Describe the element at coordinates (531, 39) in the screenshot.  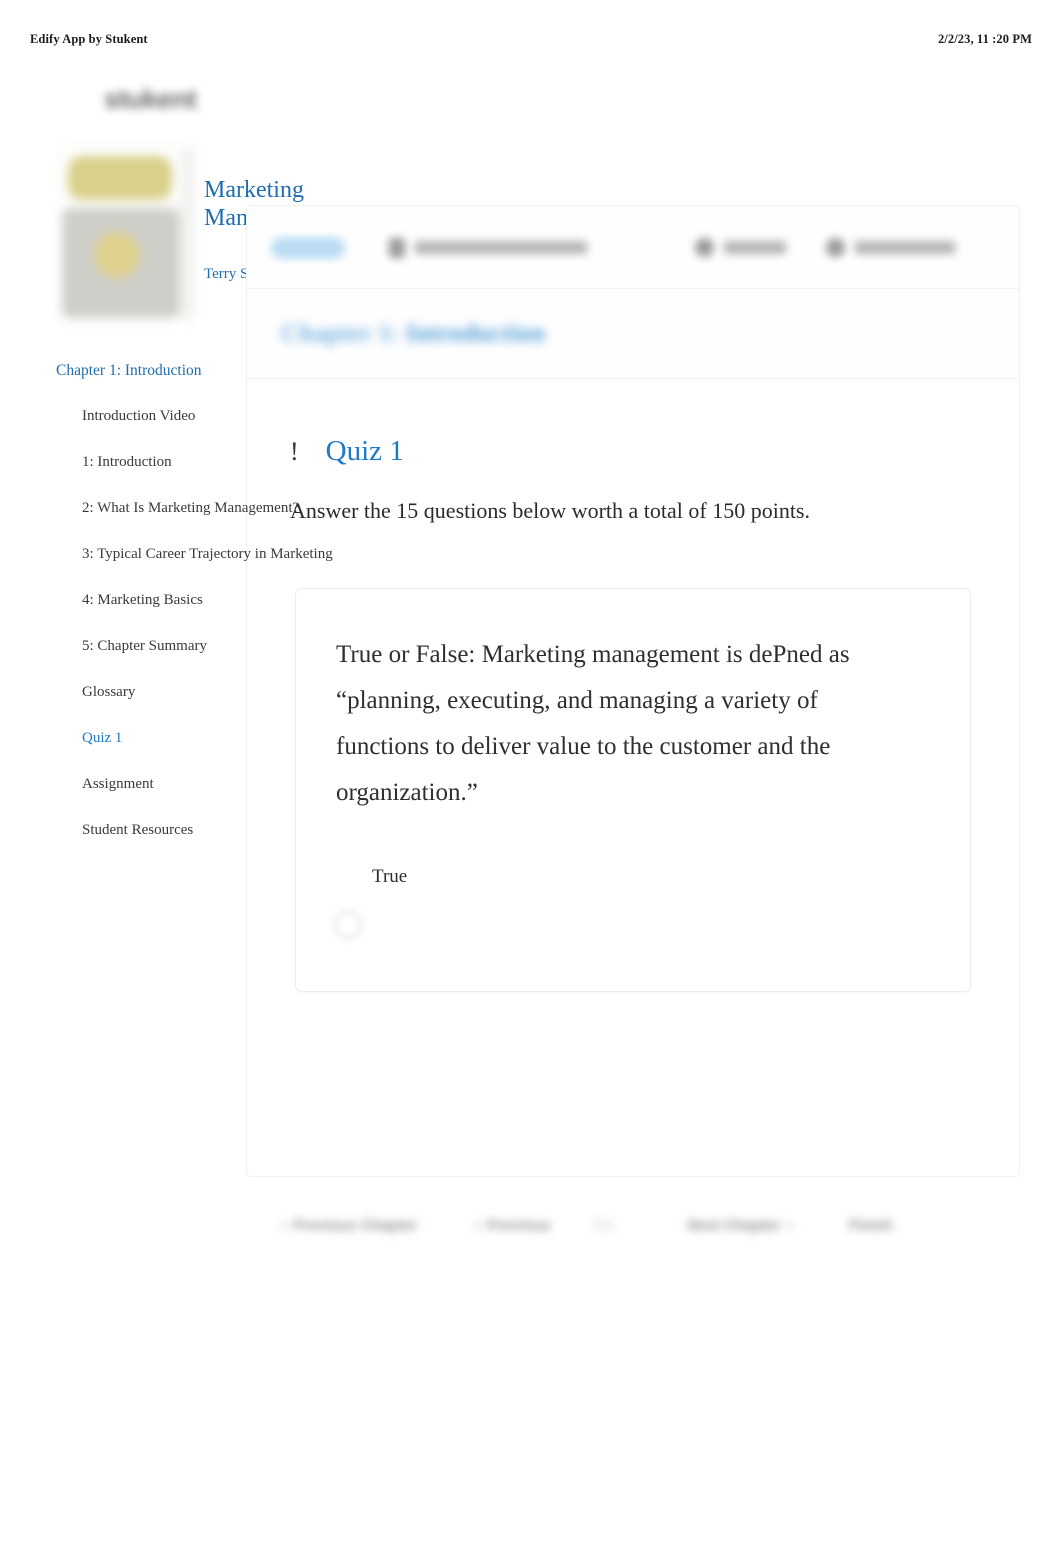
I see `print-header: Edify App by Stukent 2/2/23, 11 :20 PM` at that location.